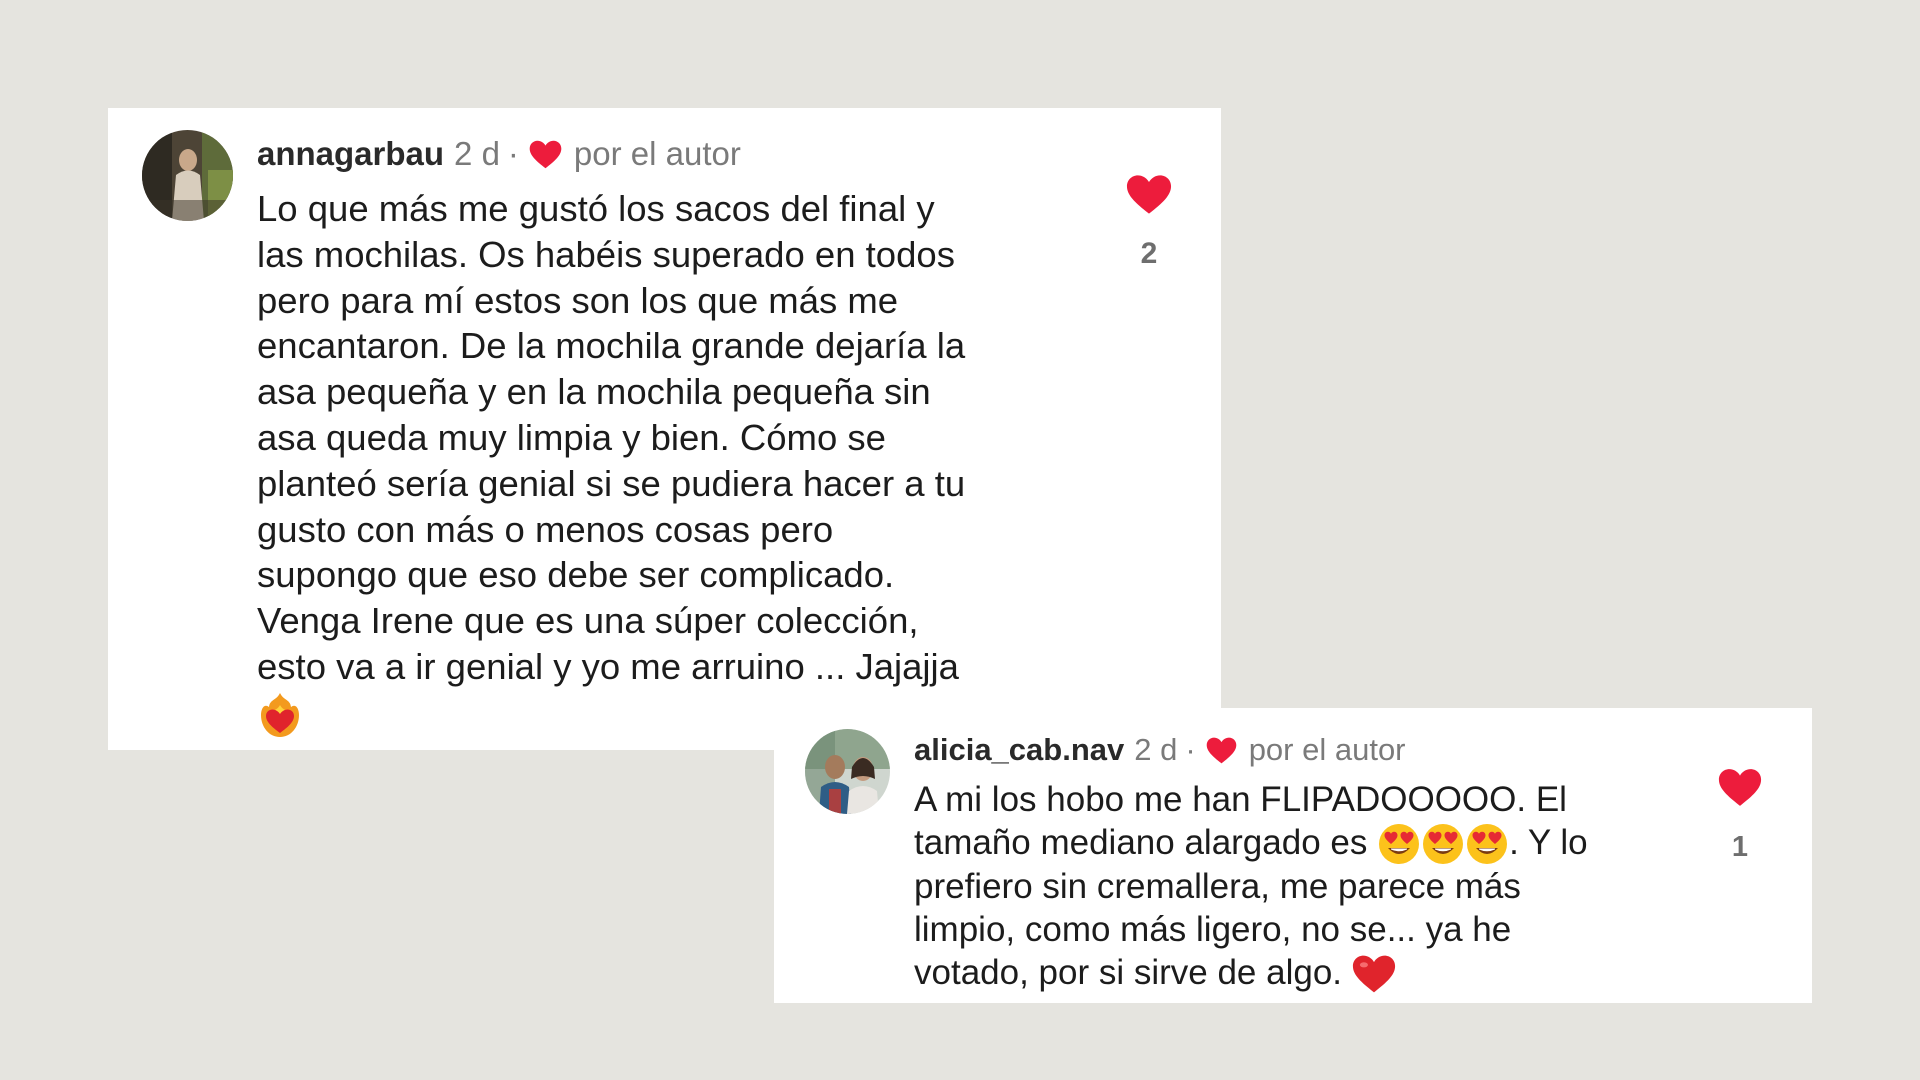 This screenshot has height=1080, width=1920. Describe the element at coordinates (576, 575) in the screenshot. I see `comment-line: supongo que eso debe ser complicado.` at that location.